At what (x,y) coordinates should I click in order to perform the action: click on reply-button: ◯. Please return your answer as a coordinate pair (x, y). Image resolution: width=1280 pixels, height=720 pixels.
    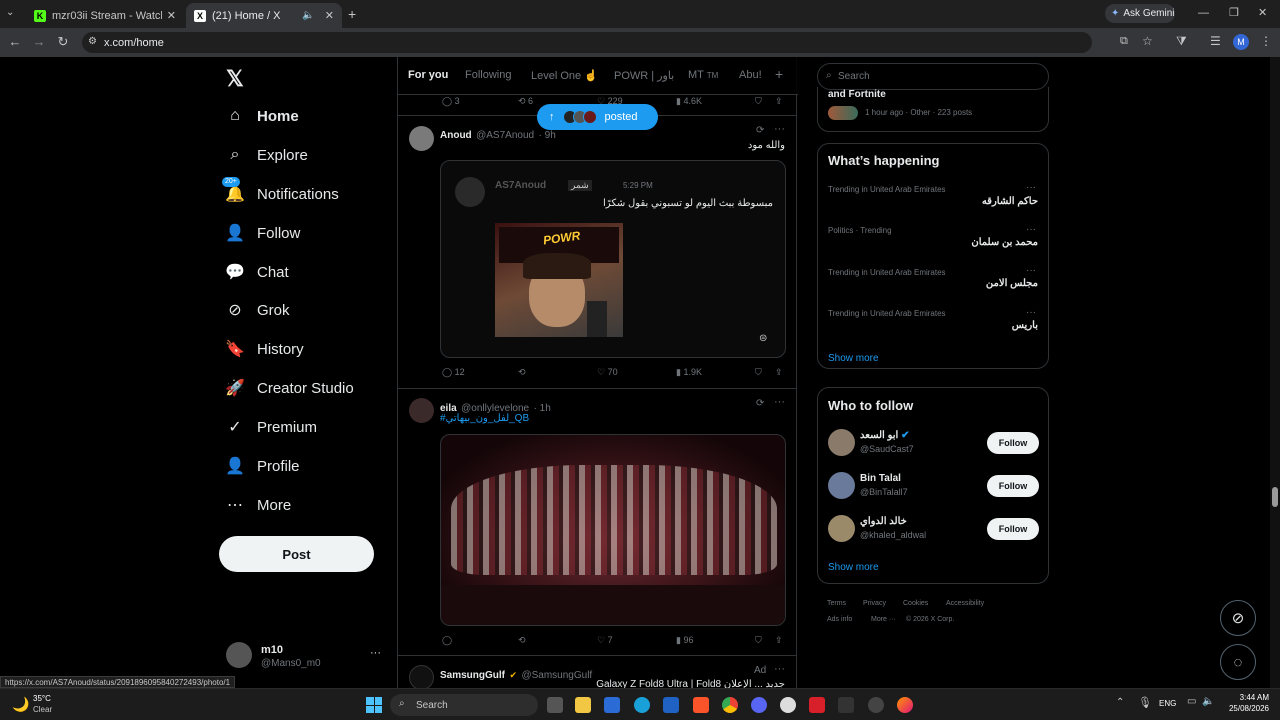
    Looking at the image, I should click on (447, 640).